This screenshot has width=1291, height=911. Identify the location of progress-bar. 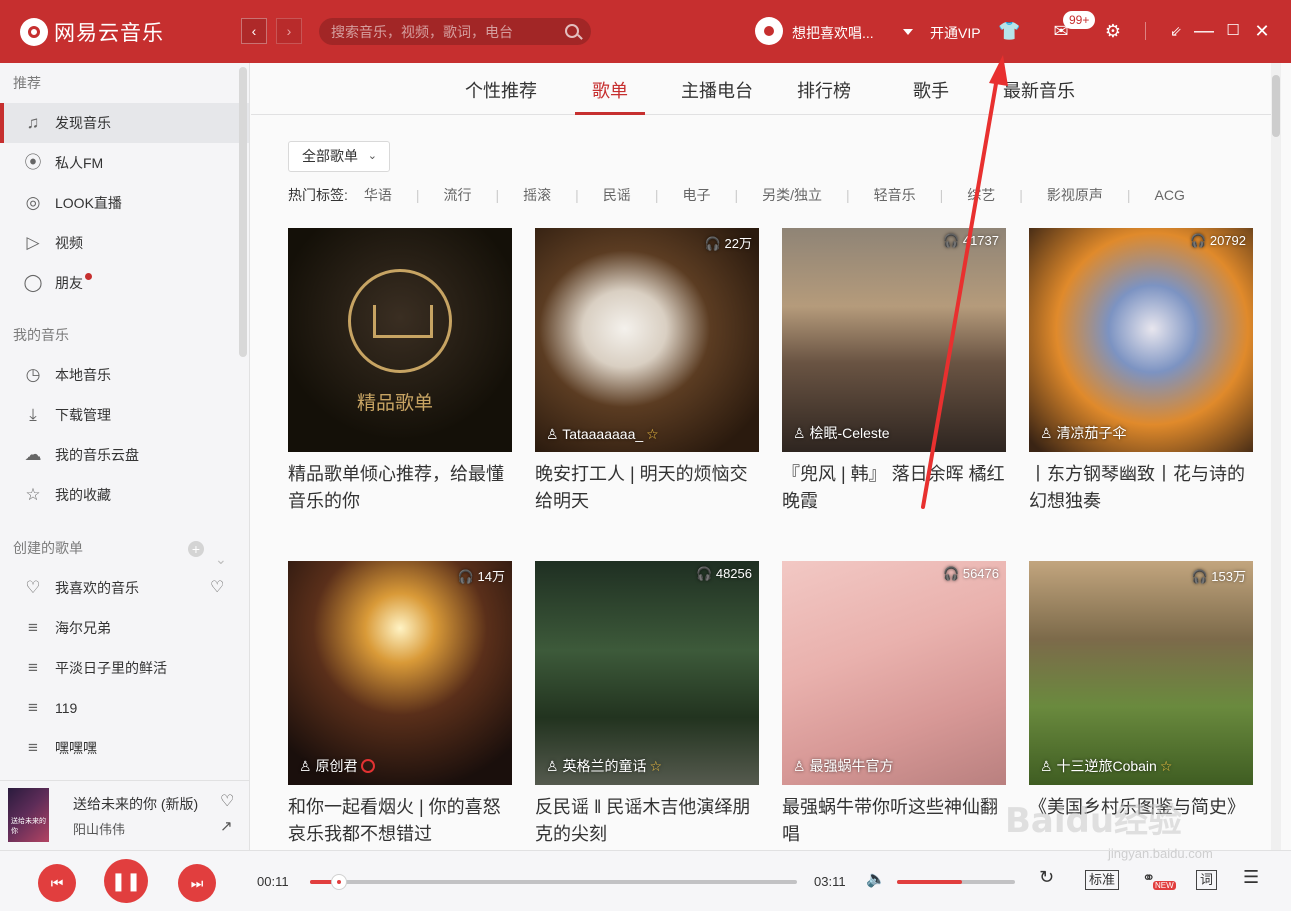
(553, 882).